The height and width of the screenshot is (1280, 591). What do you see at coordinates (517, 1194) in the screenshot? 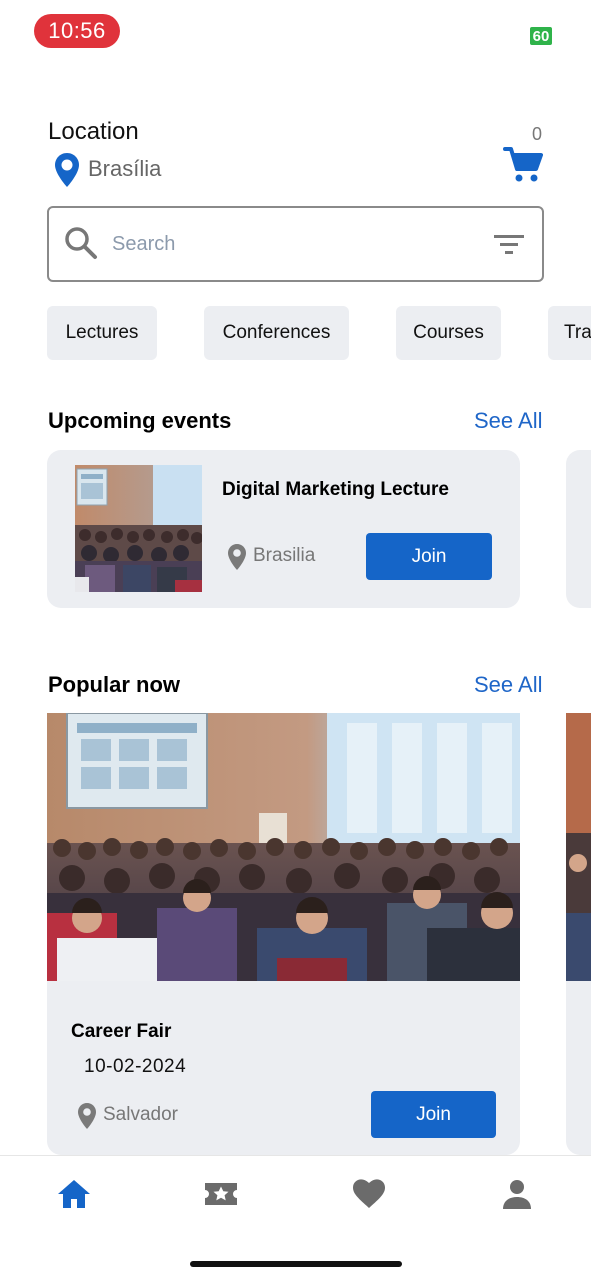
I see `profile-icon` at bounding box center [517, 1194].